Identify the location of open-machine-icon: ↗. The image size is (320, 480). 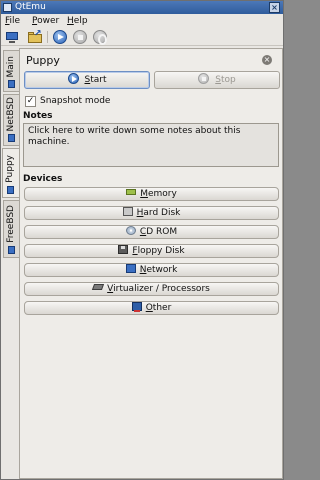
(35, 37).